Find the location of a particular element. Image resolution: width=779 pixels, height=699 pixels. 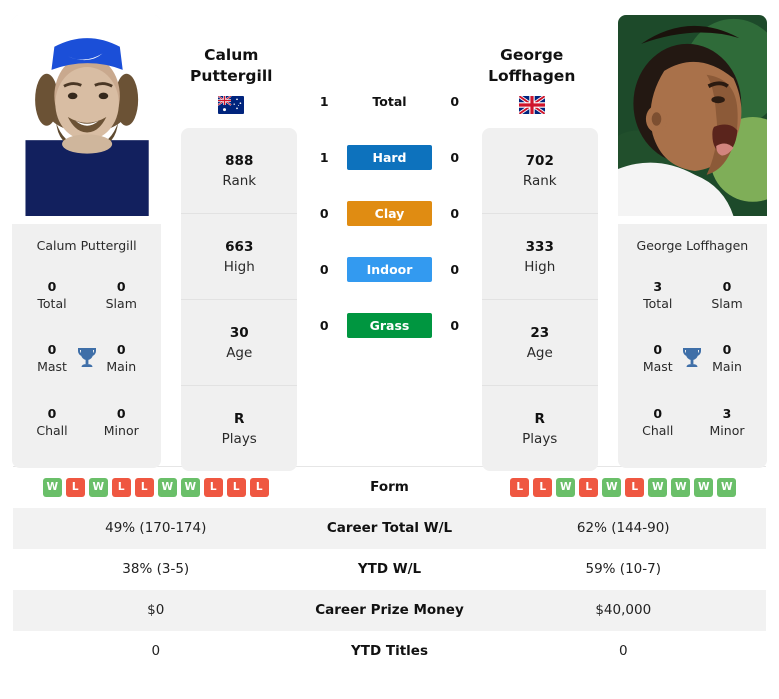

surface-label-clay: Clay is located at coordinates (389, 213).